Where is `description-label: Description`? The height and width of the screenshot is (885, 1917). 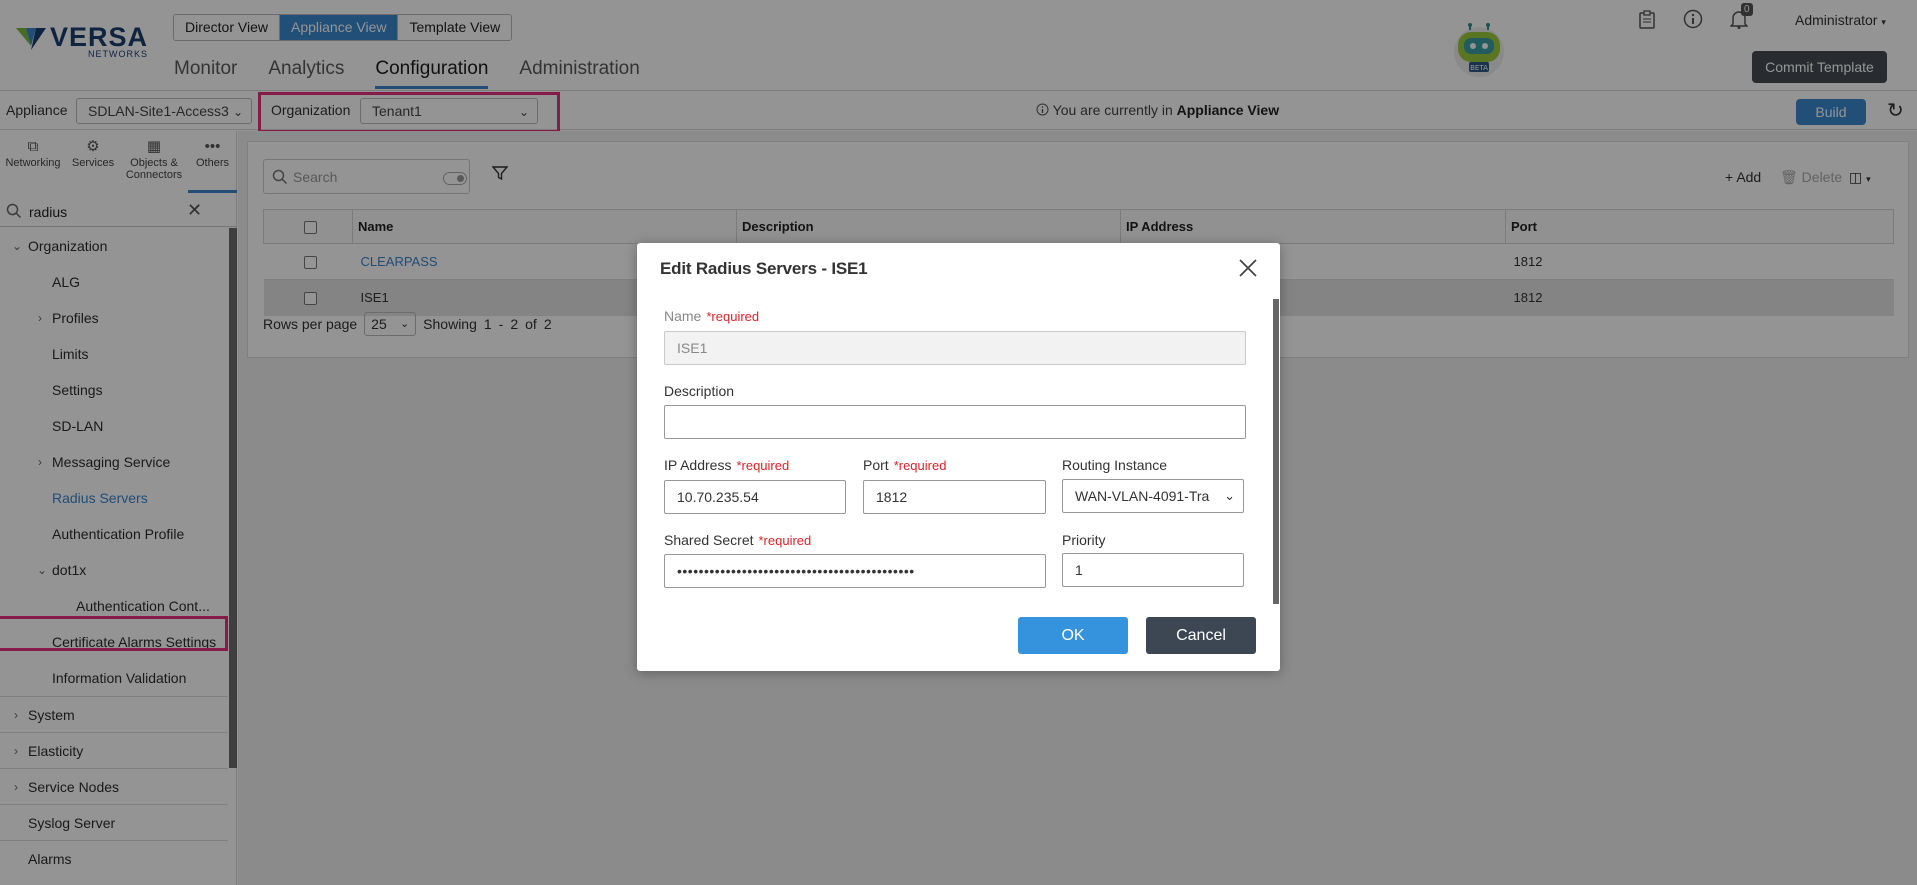 description-label: Description is located at coordinates (699, 391).